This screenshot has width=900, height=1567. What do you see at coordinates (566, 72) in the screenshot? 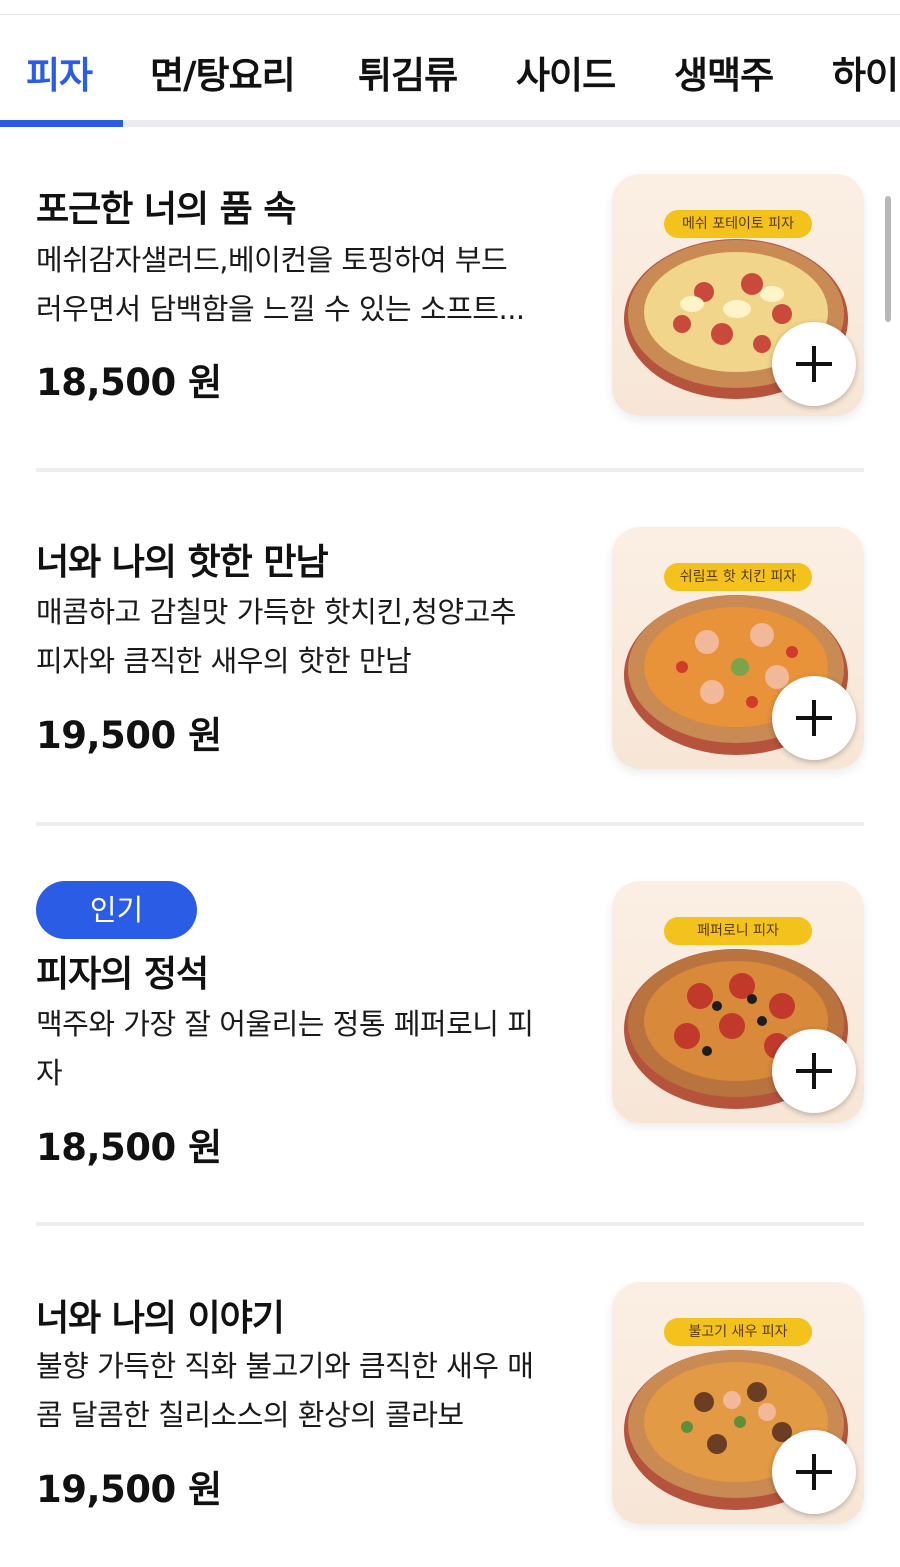
I see `tab-side: 사이드` at bounding box center [566, 72].